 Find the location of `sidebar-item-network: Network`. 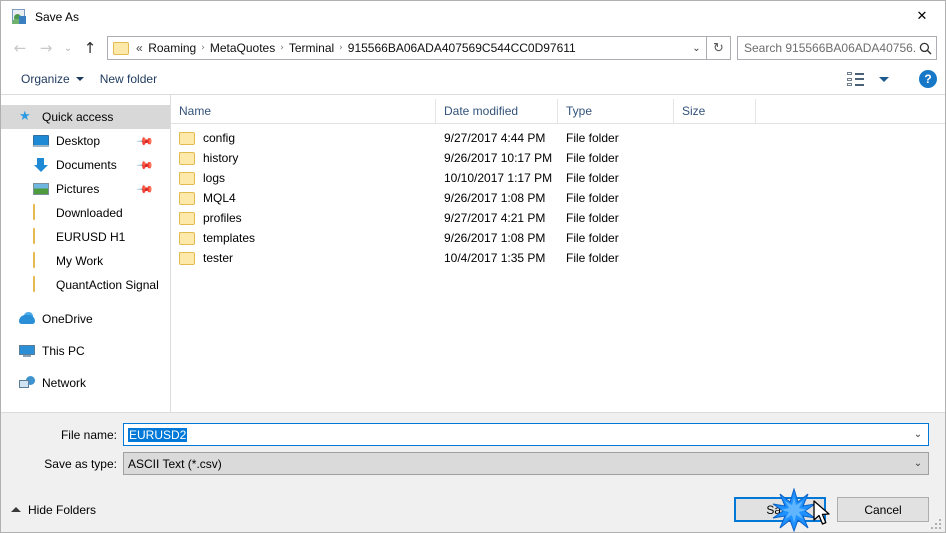

sidebar-item-network: Network is located at coordinates (85, 383).